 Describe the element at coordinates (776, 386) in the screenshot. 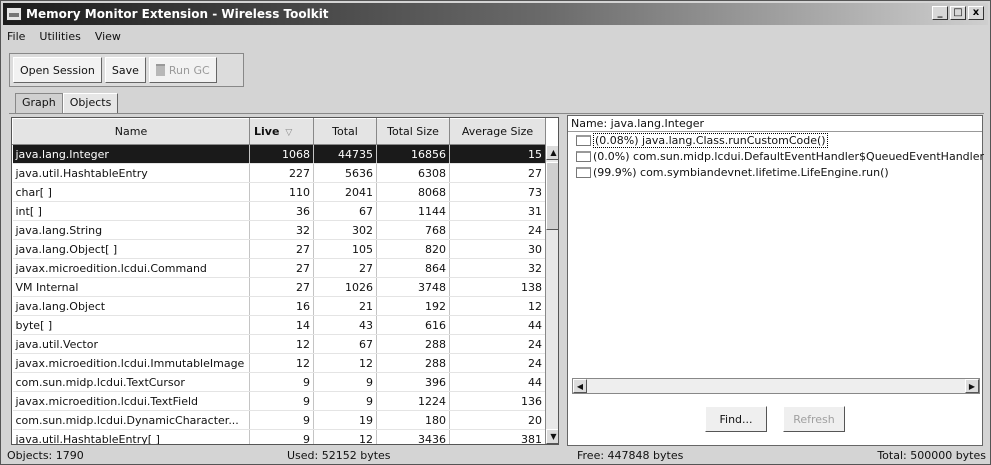

I see `details-horizontal-scrollbar: ◀ ▶` at that location.